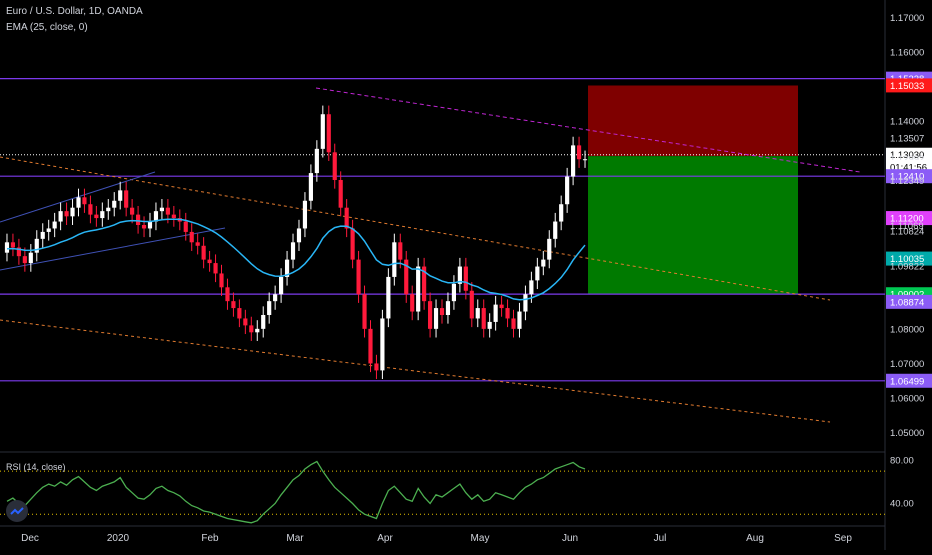  What do you see at coordinates (907, 399) in the screenshot?
I see `price-tick-label: 1.06000` at bounding box center [907, 399].